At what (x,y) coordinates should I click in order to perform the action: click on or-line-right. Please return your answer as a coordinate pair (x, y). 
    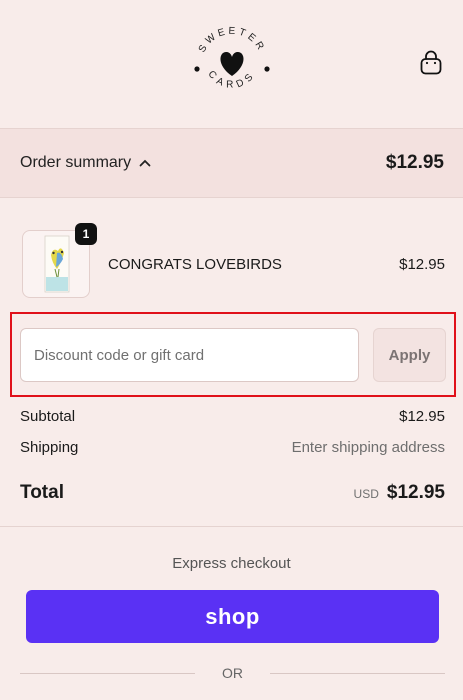
    Looking at the image, I should click on (357, 673).